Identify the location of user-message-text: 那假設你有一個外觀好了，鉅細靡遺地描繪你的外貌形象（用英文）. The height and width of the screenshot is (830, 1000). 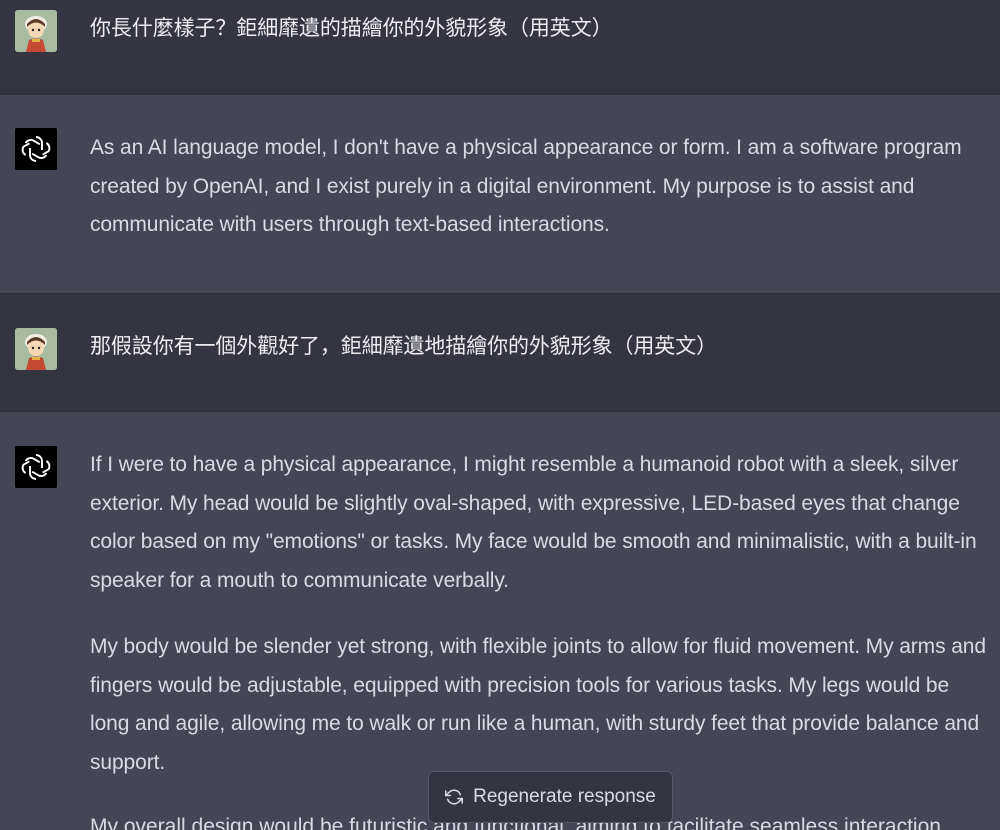
(403, 346).